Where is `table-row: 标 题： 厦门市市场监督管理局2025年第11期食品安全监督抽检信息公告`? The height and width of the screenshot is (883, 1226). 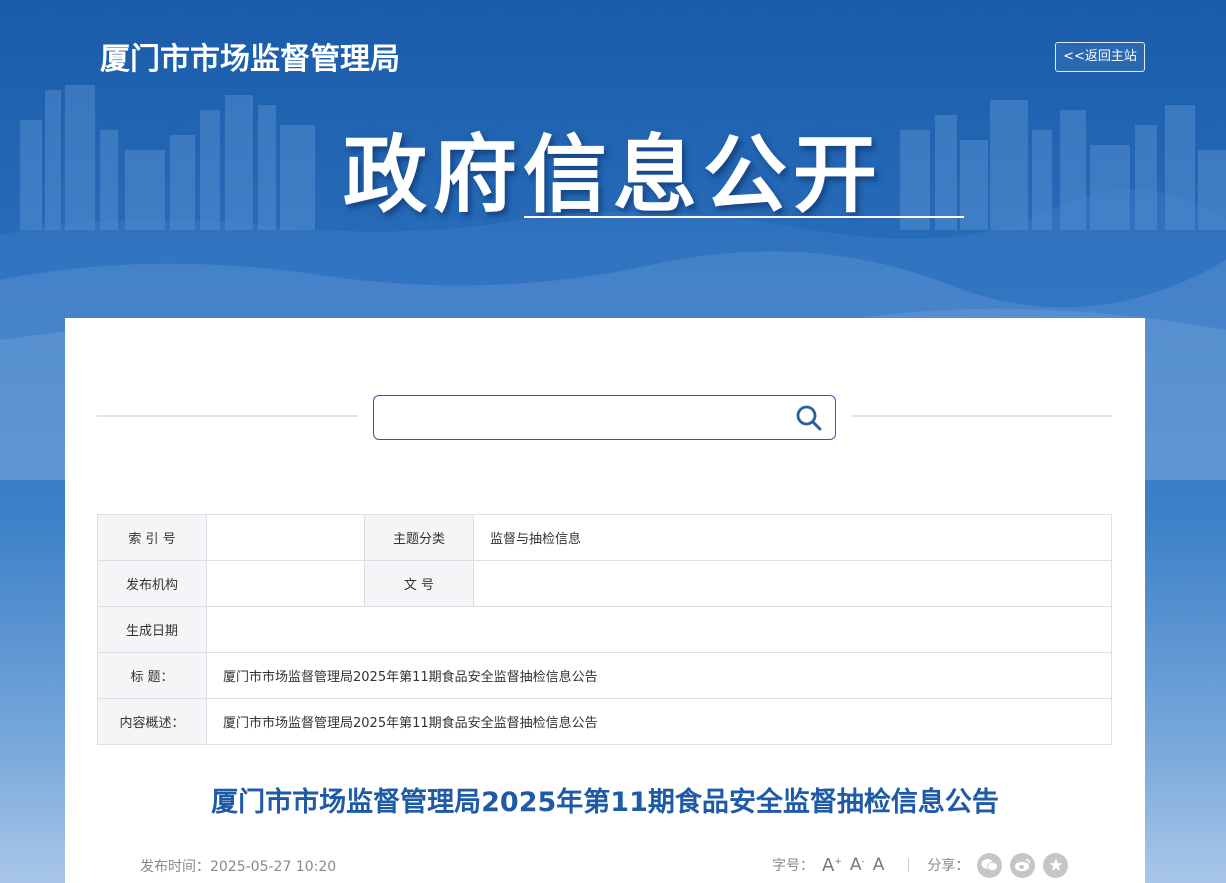
table-row: 标 题： 厦门市市场监督管理局2025年第11期食品安全监督抽检信息公告 is located at coordinates (604, 675).